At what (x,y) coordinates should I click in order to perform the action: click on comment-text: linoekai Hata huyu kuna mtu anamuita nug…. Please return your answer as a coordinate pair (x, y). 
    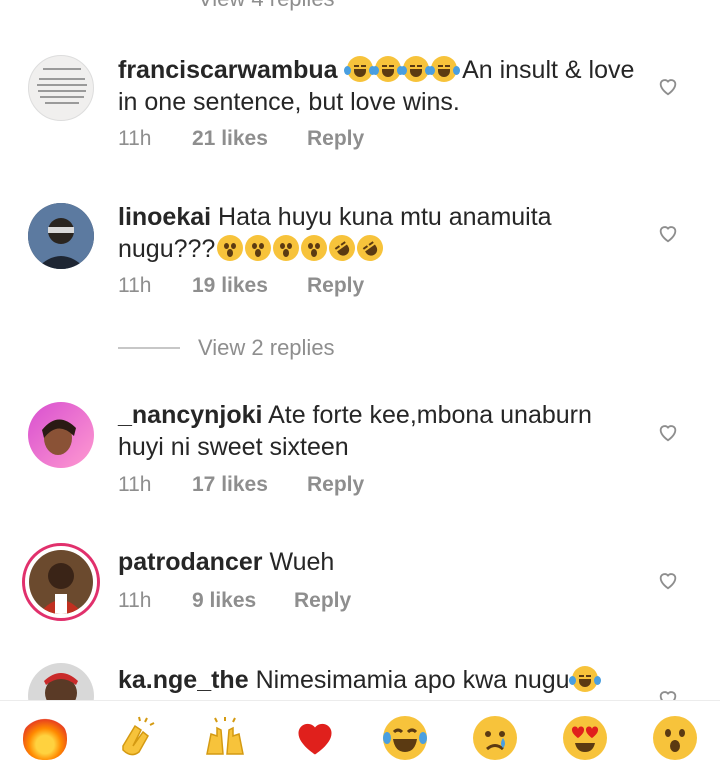
    Looking at the image, I should click on (378, 234).